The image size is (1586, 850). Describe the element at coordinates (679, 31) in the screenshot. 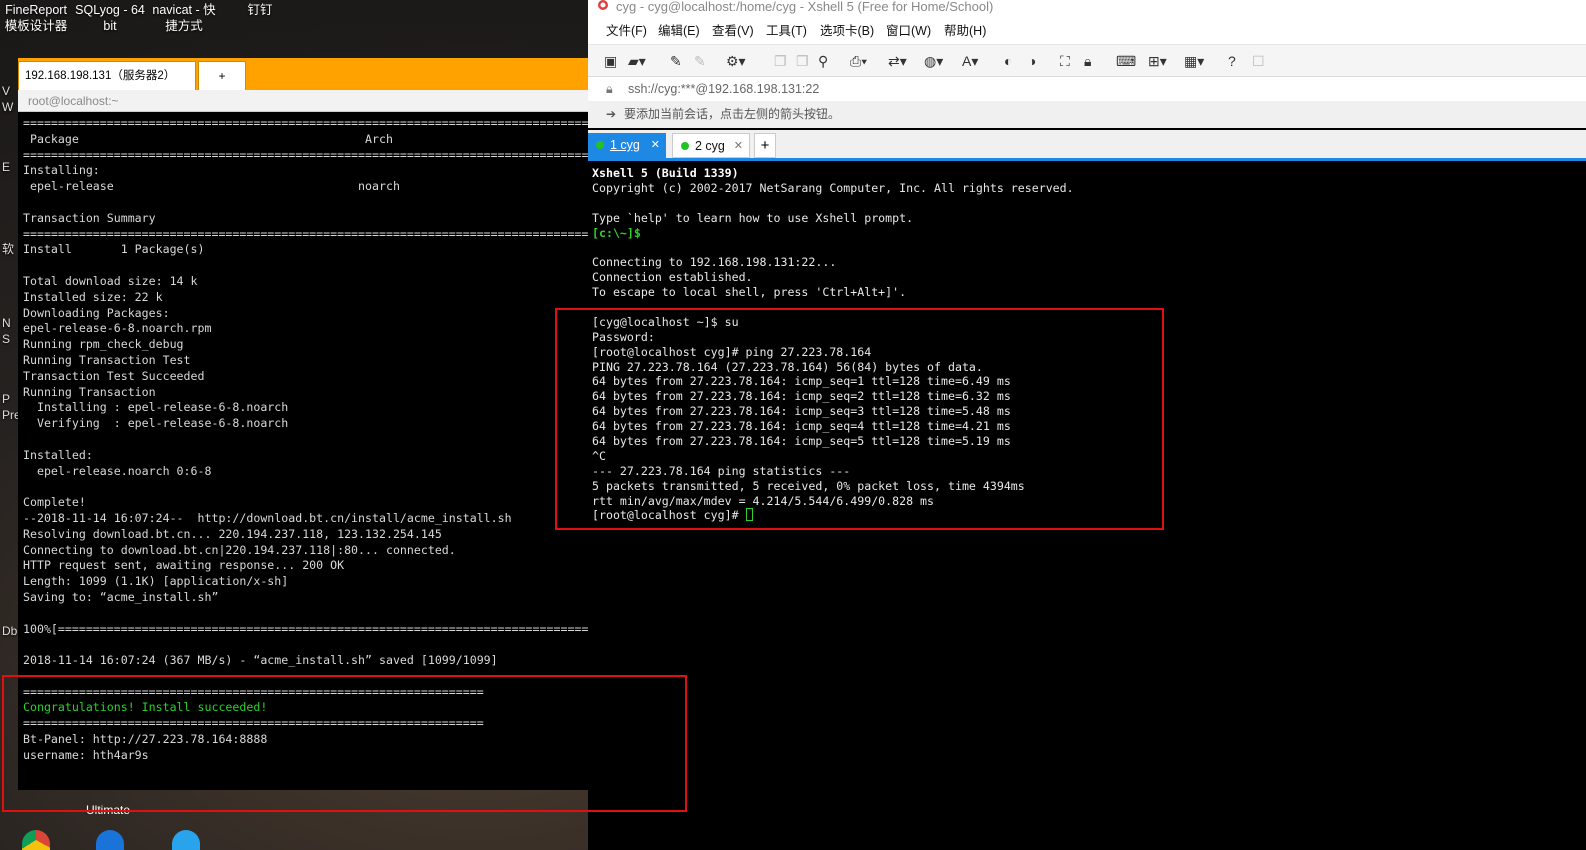

I see `menu-edit: 编辑(E)` at that location.